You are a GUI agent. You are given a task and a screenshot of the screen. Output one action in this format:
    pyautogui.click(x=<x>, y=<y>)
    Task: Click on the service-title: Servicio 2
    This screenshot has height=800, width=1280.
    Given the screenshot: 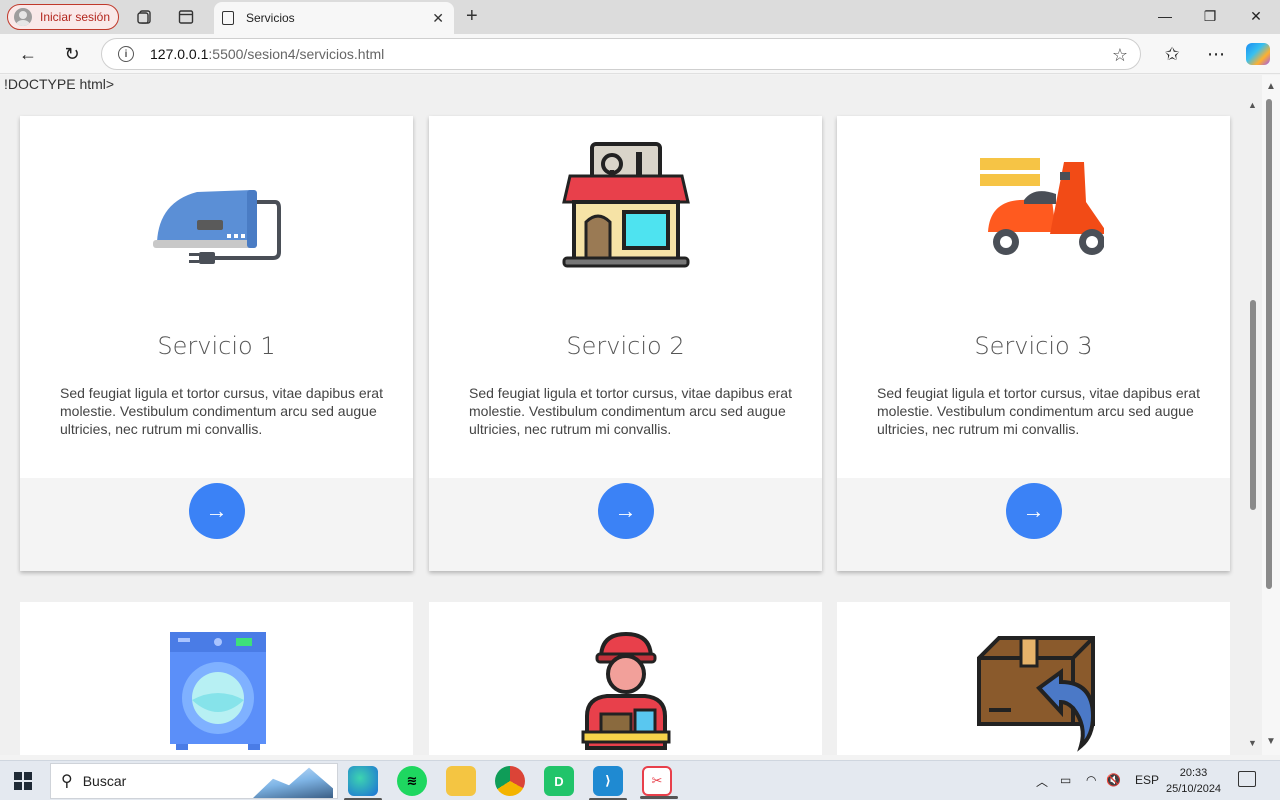 What is the action you would take?
    pyautogui.click(x=625, y=346)
    